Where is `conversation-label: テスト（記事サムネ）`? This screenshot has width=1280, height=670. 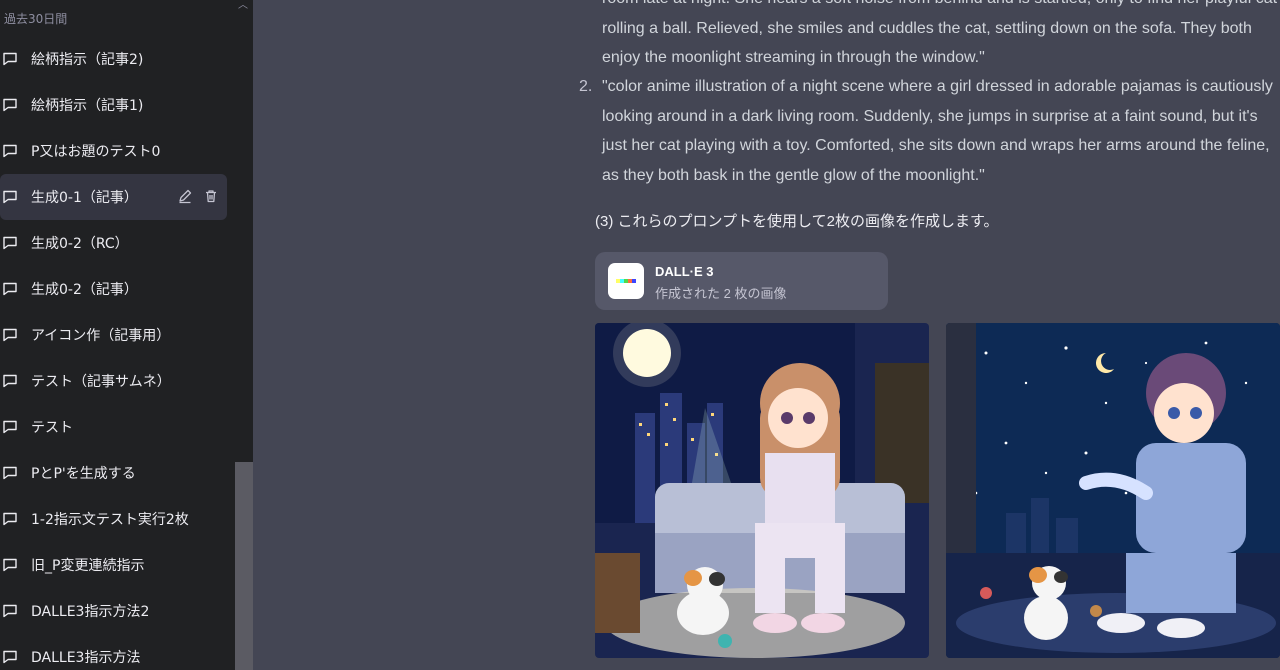
conversation-label: テスト（記事サムネ） is located at coordinates (101, 382).